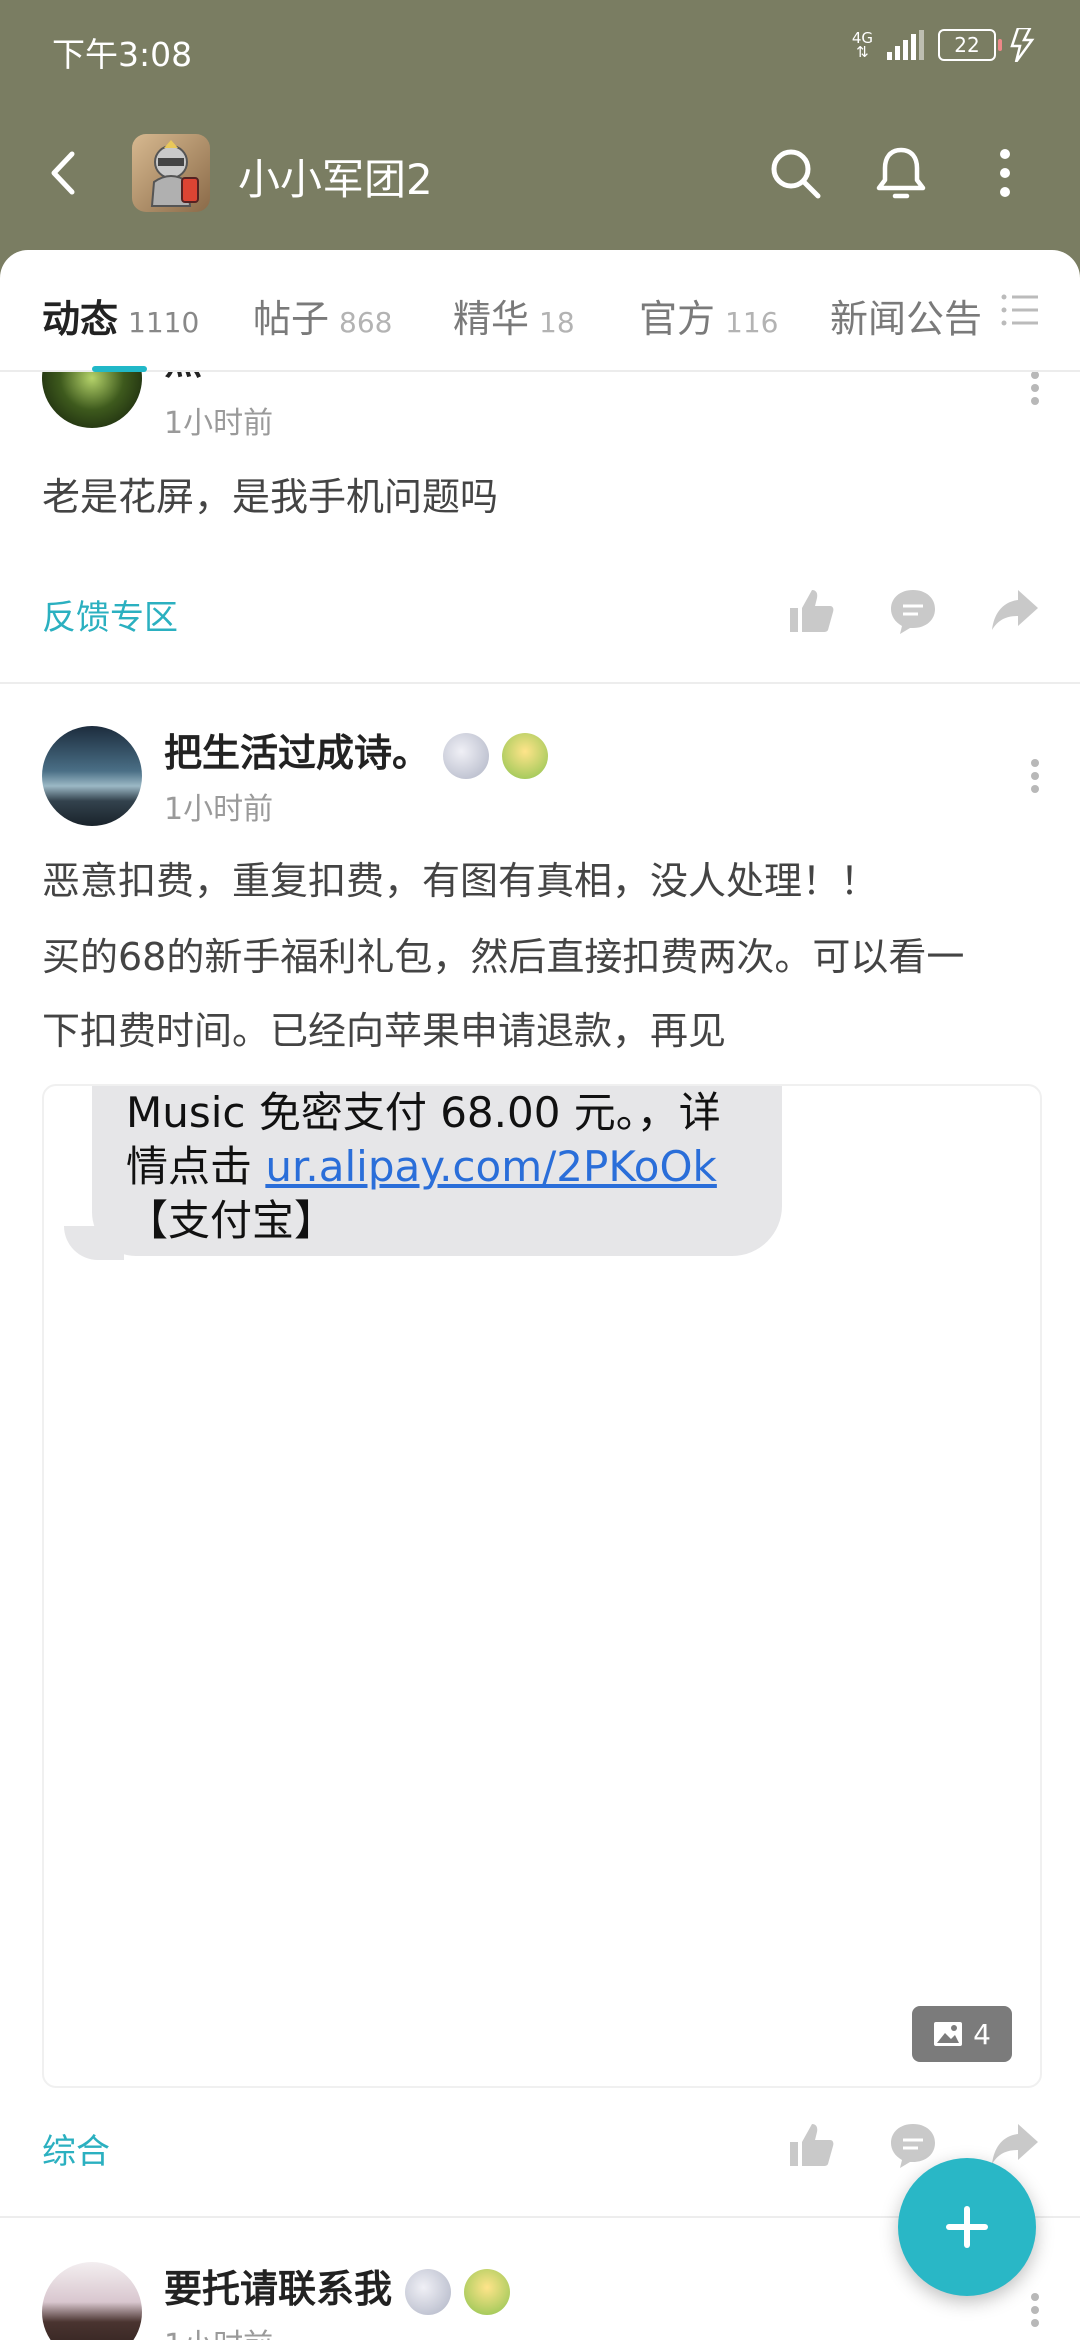  I want to click on network-type: 4G ⇅, so click(862, 45).